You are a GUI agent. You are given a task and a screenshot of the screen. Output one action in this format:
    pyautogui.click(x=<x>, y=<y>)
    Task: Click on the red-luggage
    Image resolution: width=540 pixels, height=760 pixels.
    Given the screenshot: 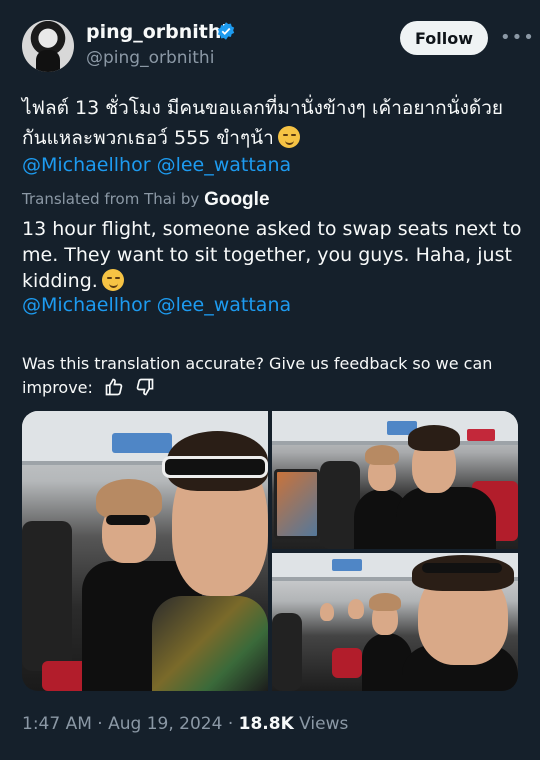 What is the action you would take?
    pyautogui.click(x=481, y=435)
    